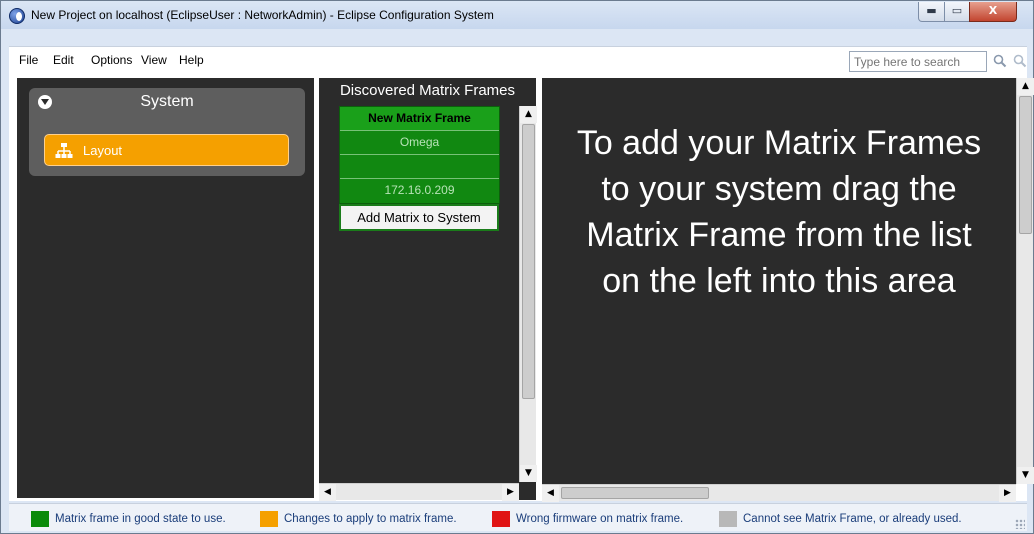 Image resolution: width=1034 pixels, height=534 pixels. What do you see at coordinates (993, 12) in the screenshot?
I see `close-button: X` at bounding box center [993, 12].